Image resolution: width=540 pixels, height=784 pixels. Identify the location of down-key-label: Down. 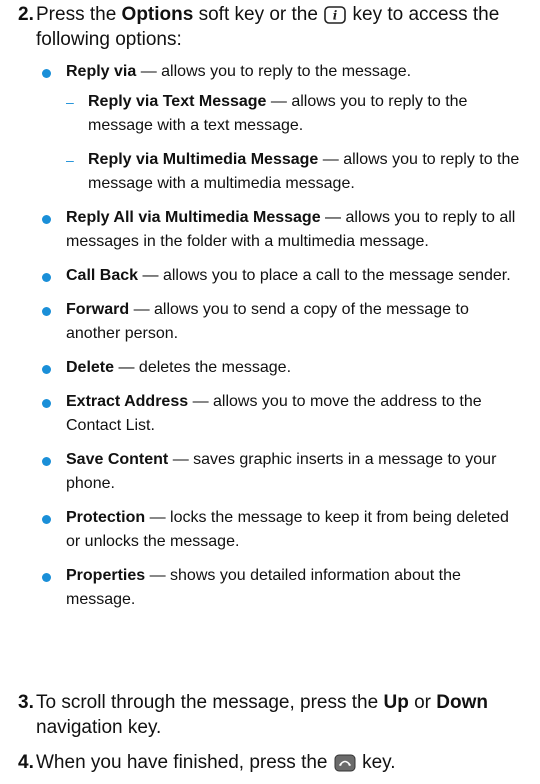
(462, 702).